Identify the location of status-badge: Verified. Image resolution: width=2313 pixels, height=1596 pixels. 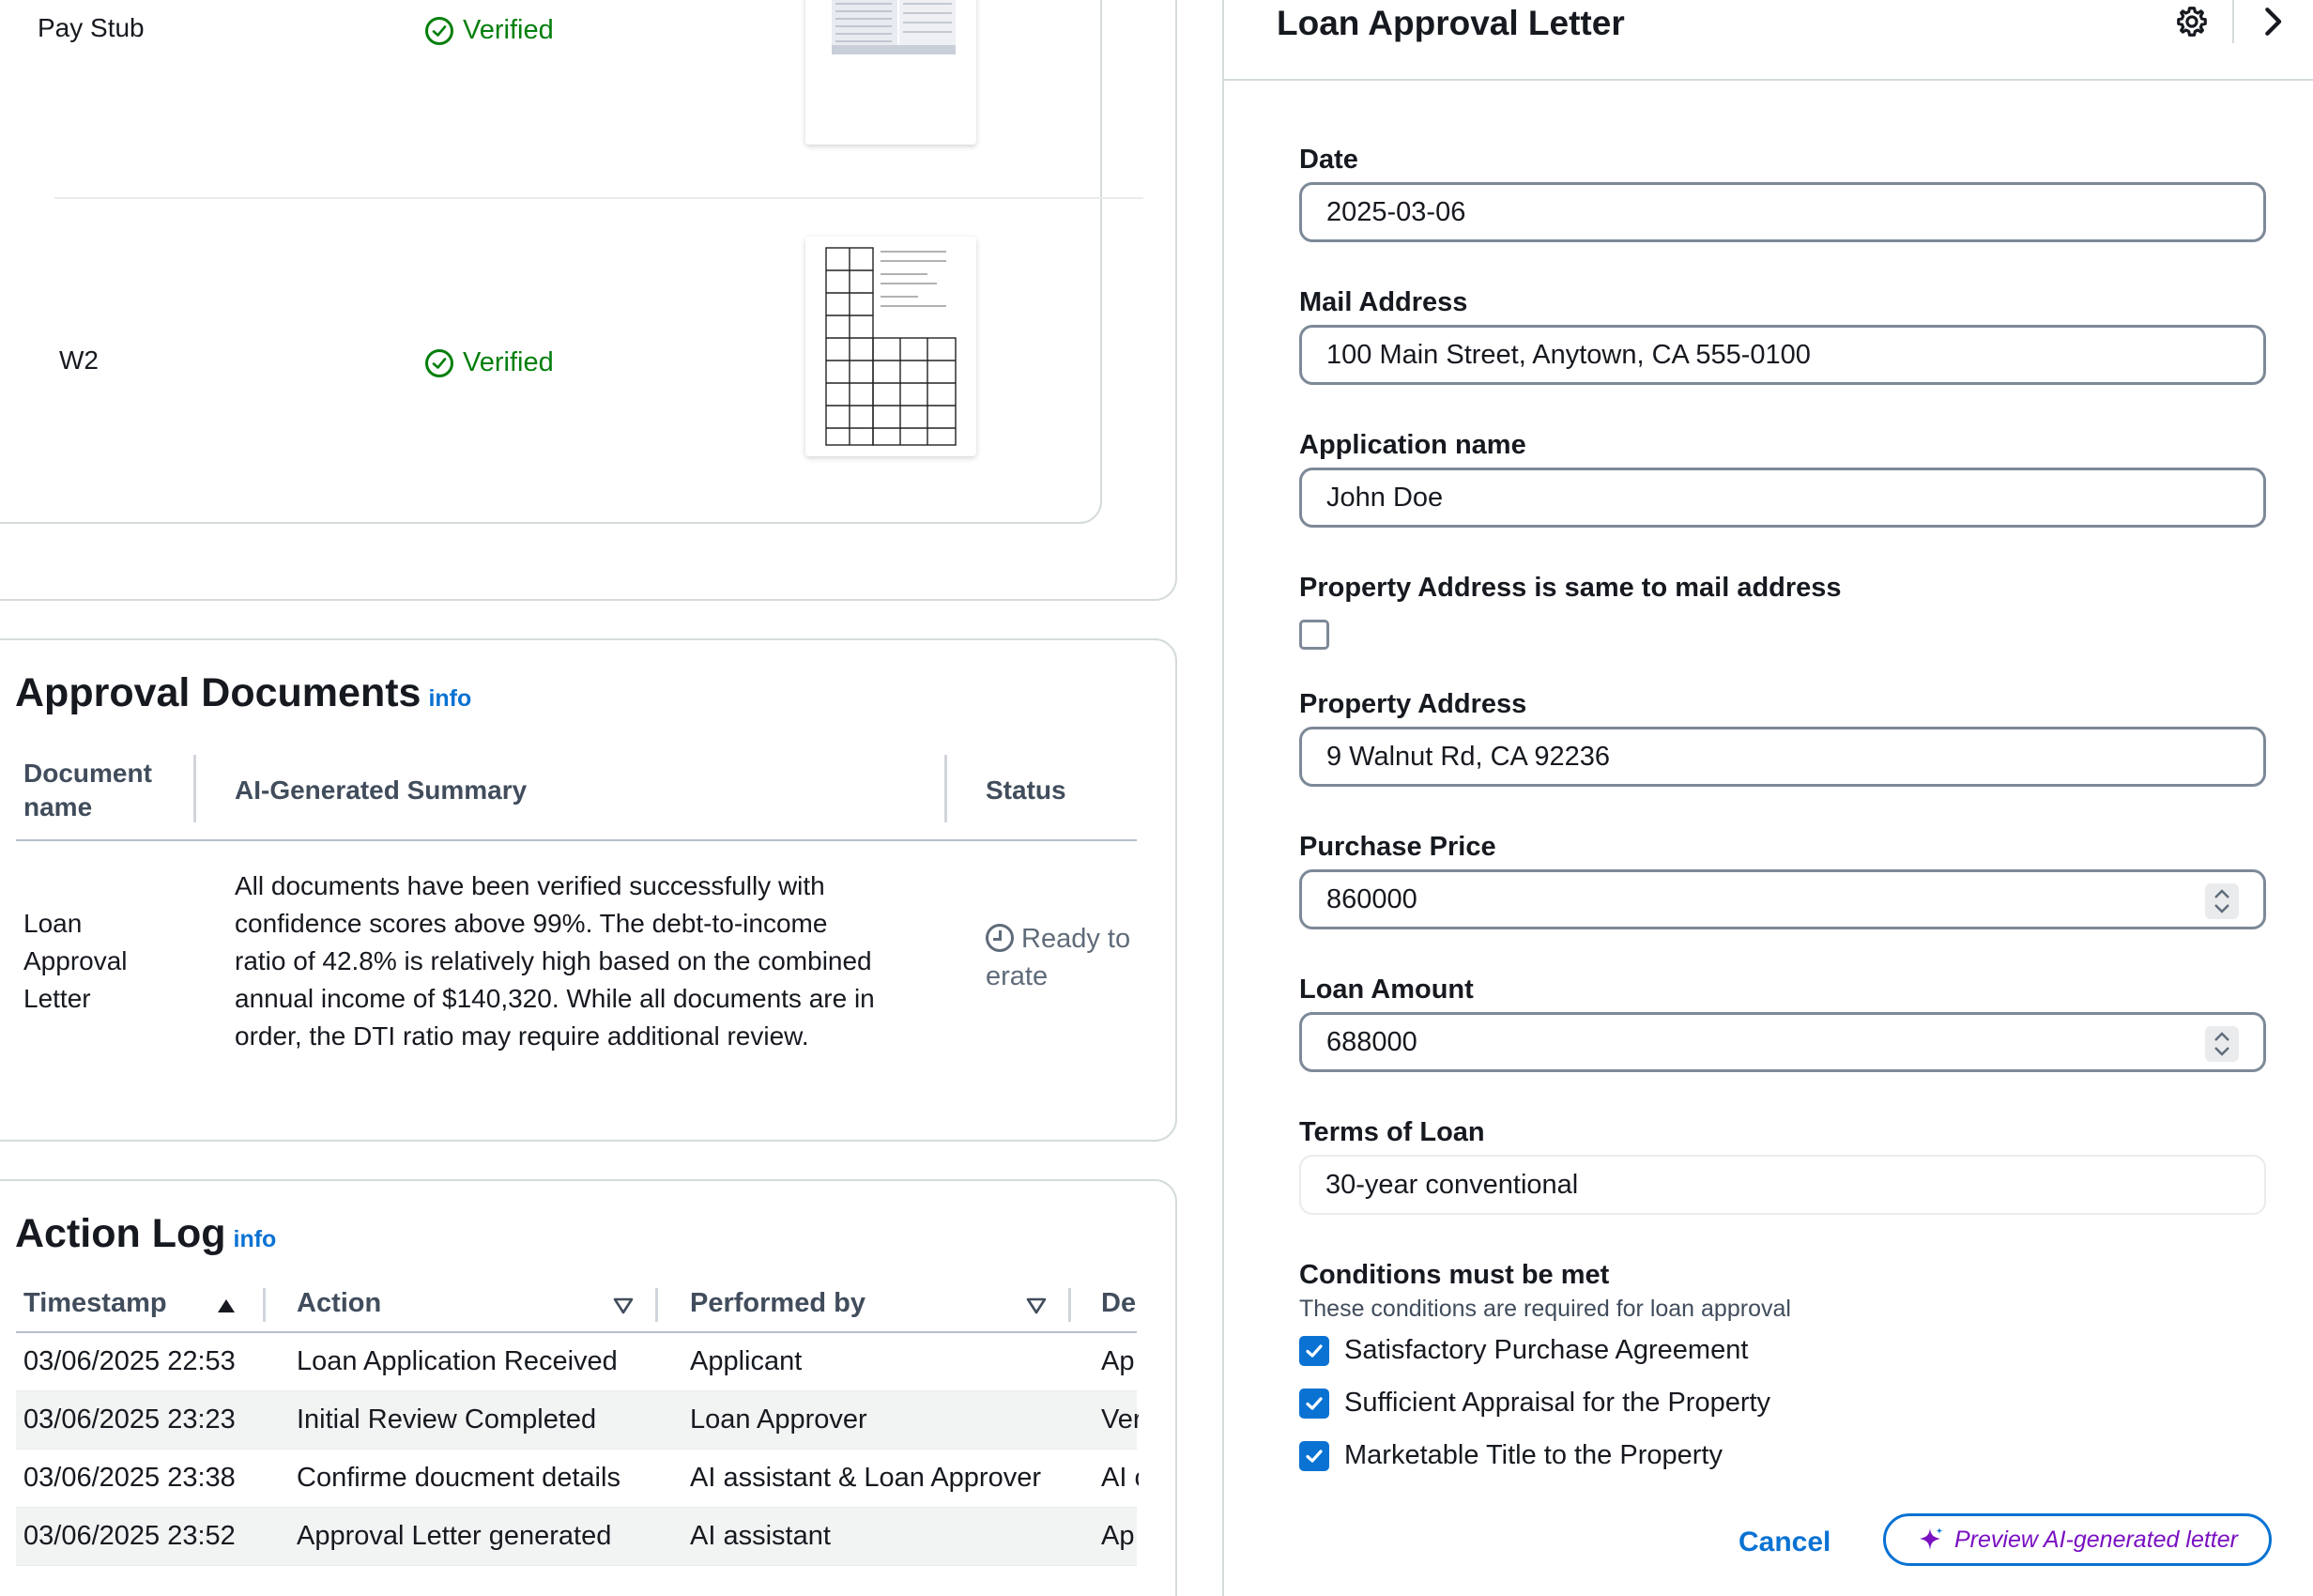
(489, 363).